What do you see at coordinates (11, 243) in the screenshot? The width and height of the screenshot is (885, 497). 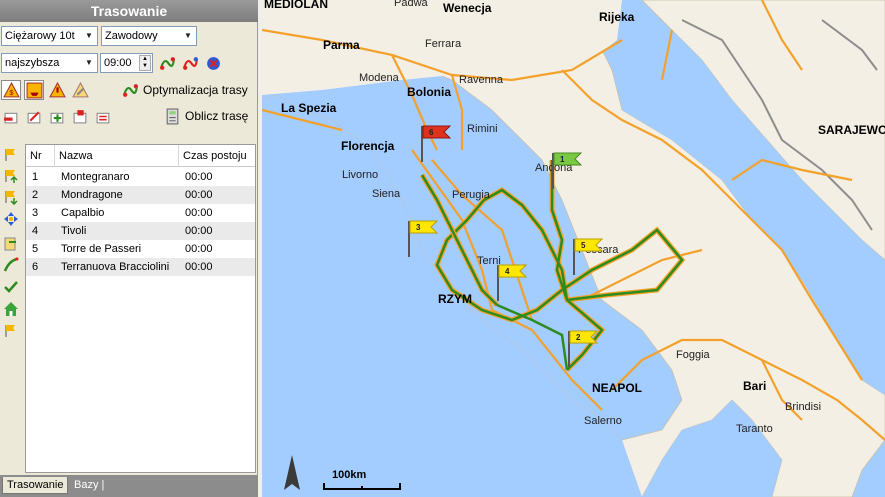 I see `import-waypoints-icon` at bounding box center [11, 243].